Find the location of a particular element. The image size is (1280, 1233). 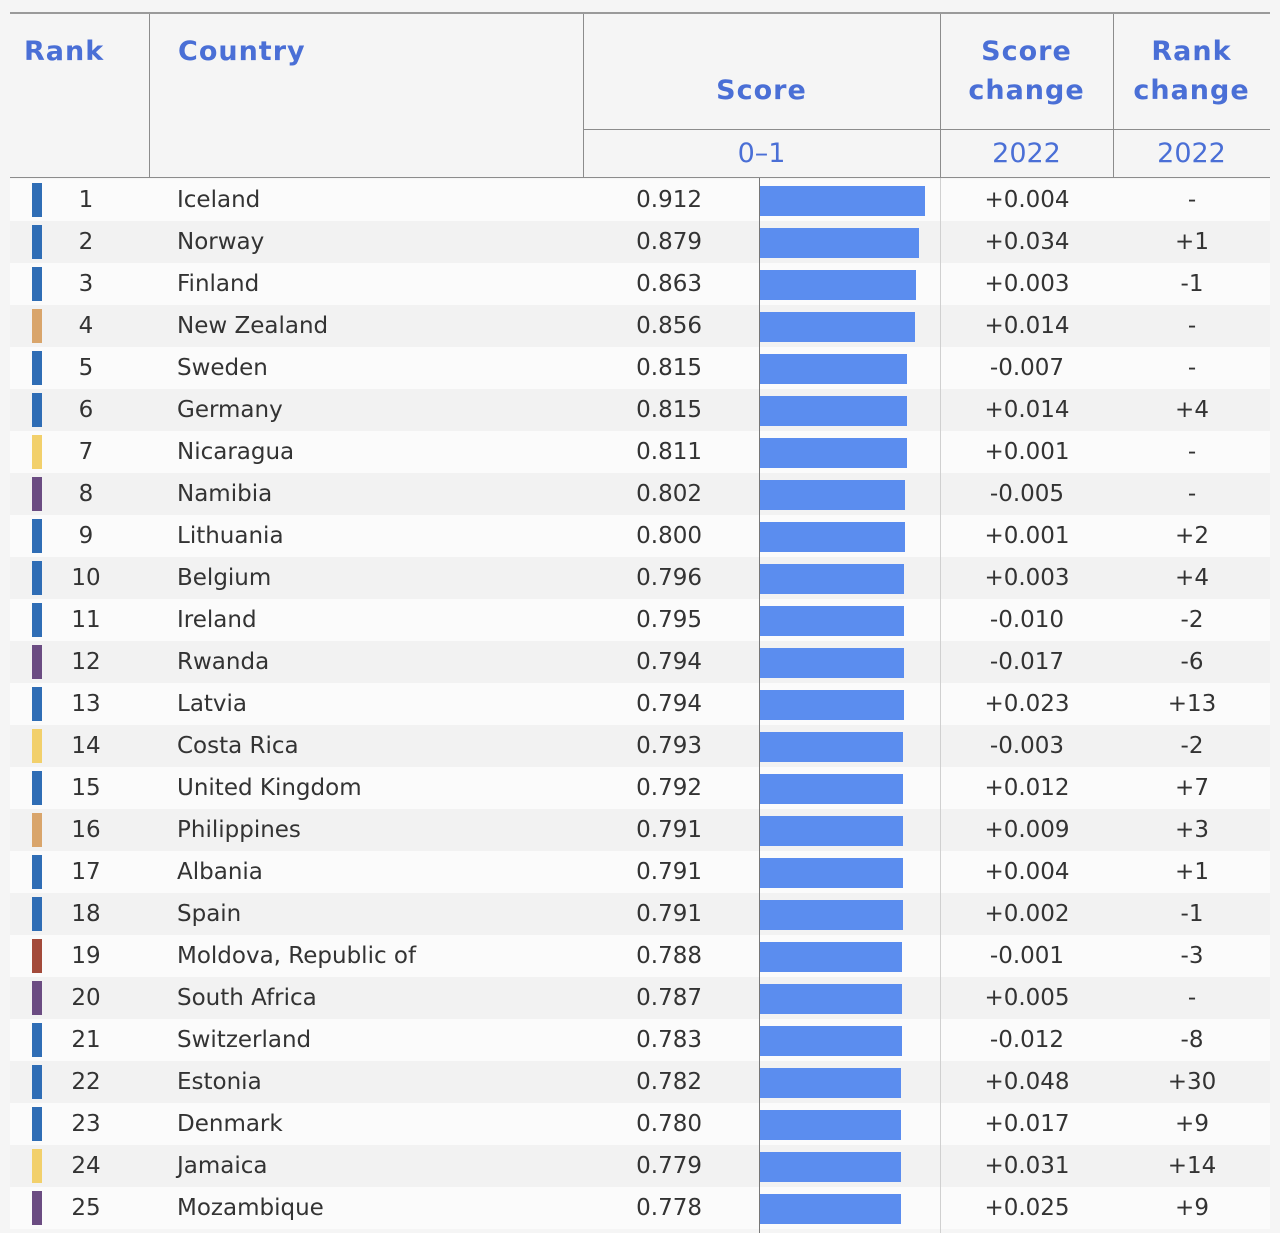

country-cell: Denmark is located at coordinates (230, 1124).